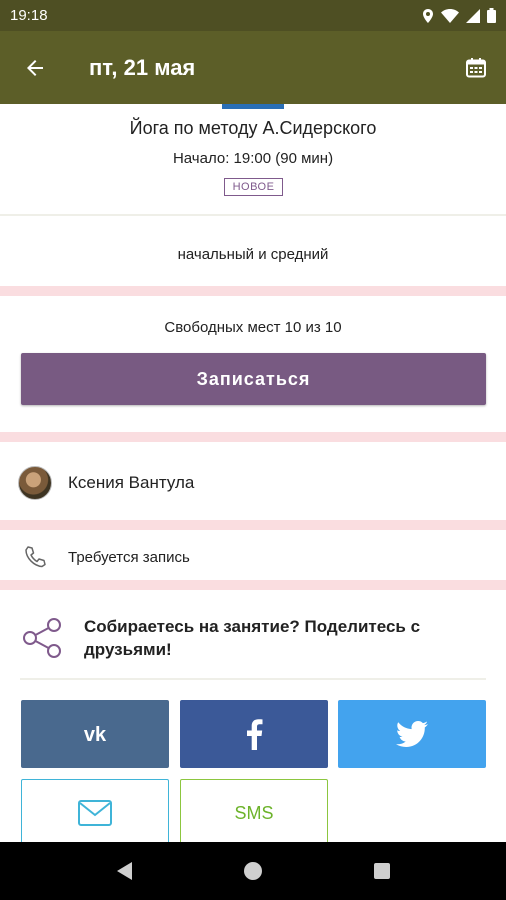  I want to click on facebook-icon, so click(255, 734).